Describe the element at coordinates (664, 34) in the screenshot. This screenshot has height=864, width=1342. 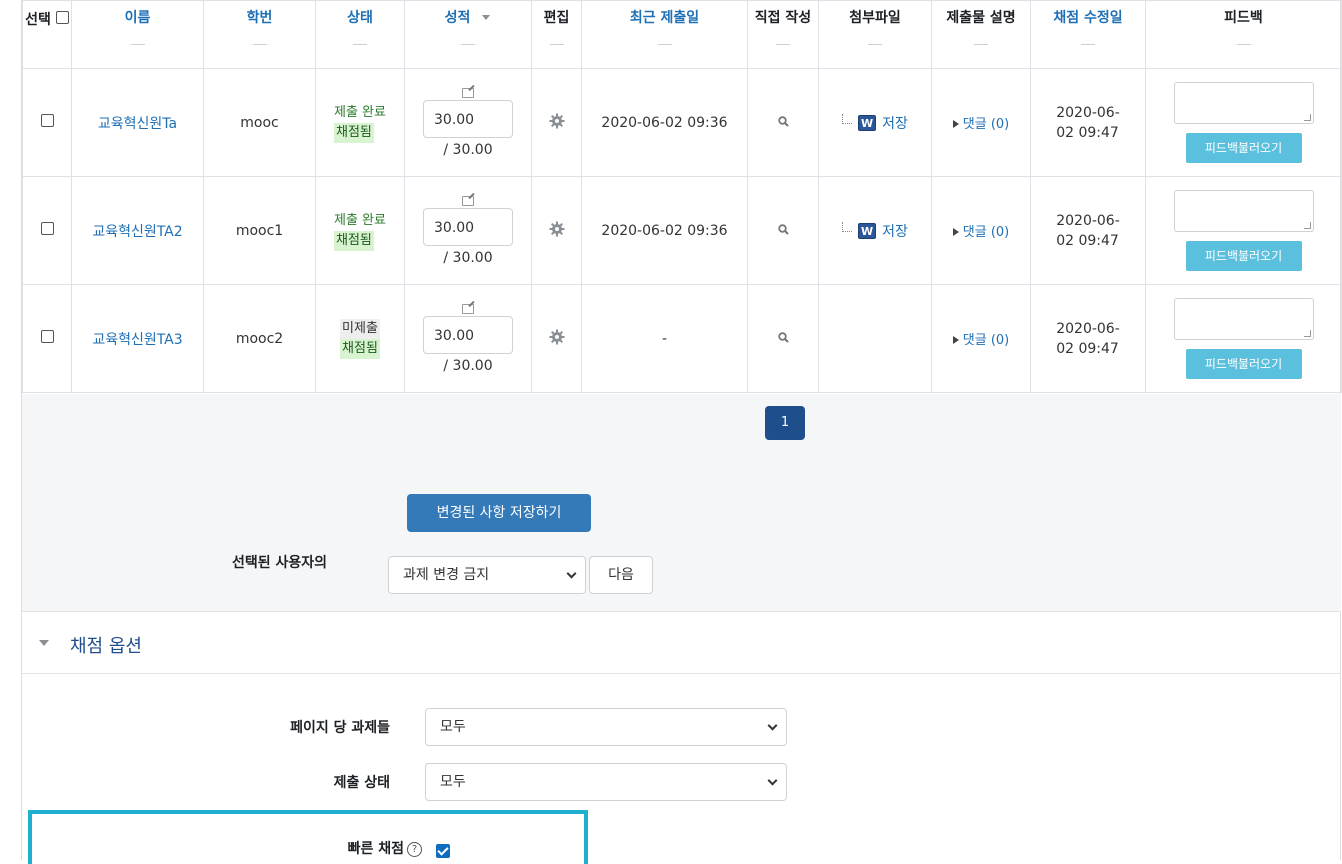
I see `header-last-submitted: 최근 제출일` at that location.